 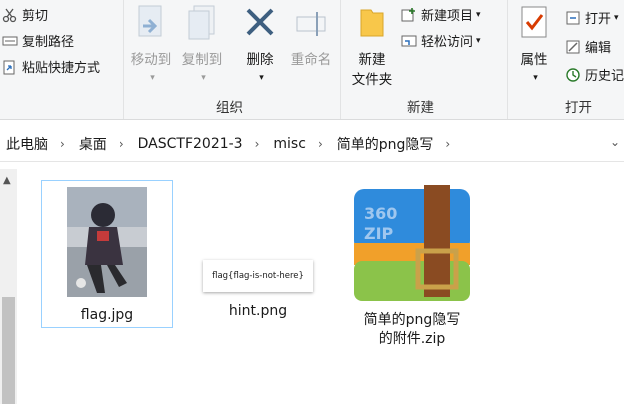 I want to click on file-name-line-1: 简单的png隐写, so click(x=412, y=320).